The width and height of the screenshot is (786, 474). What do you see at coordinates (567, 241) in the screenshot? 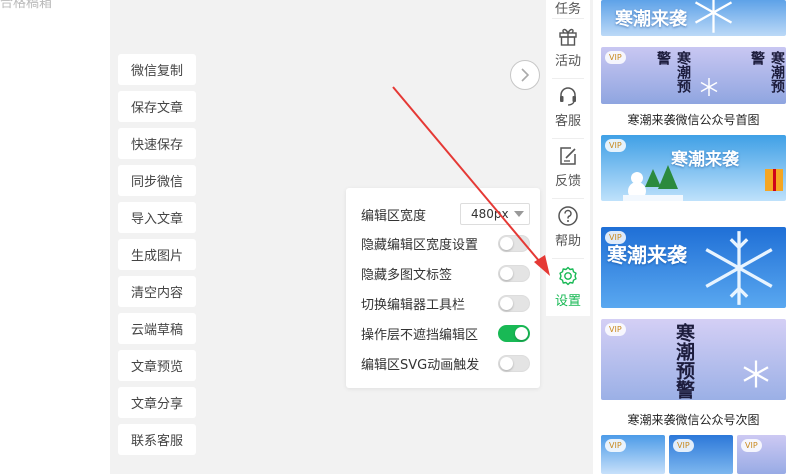
I see `toolbar-label: 帮助` at bounding box center [567, 241].